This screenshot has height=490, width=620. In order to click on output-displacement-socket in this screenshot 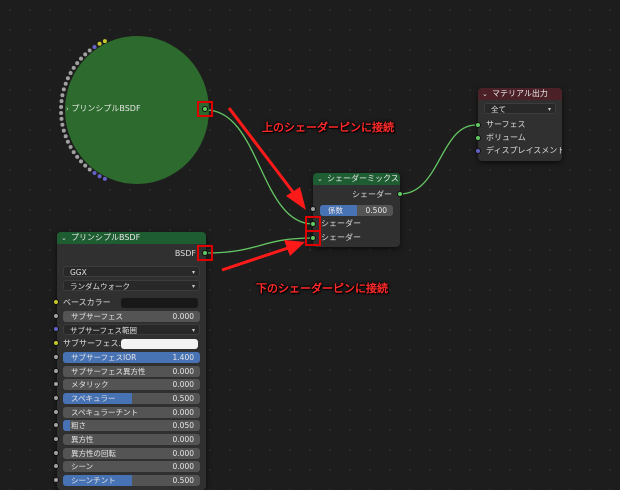, I will do `click(478, 151)`.